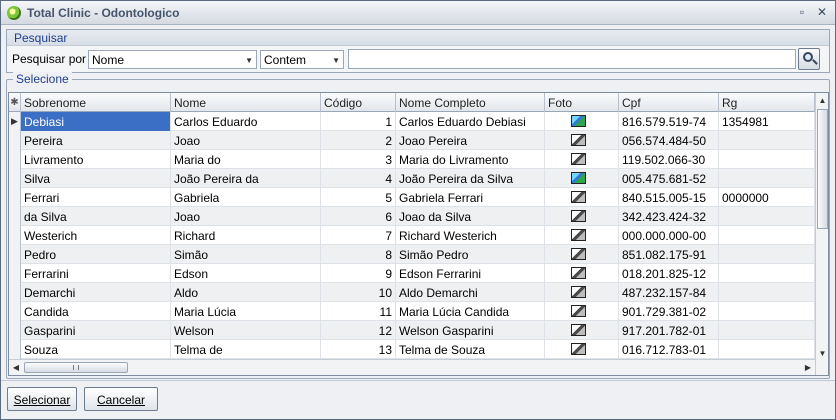 The width and height of the screenshot is (836, 420). Describe the element at coordinates (669, 273) in the screenshot. I see `cell-cpf: 018.201.825-12` at that location.